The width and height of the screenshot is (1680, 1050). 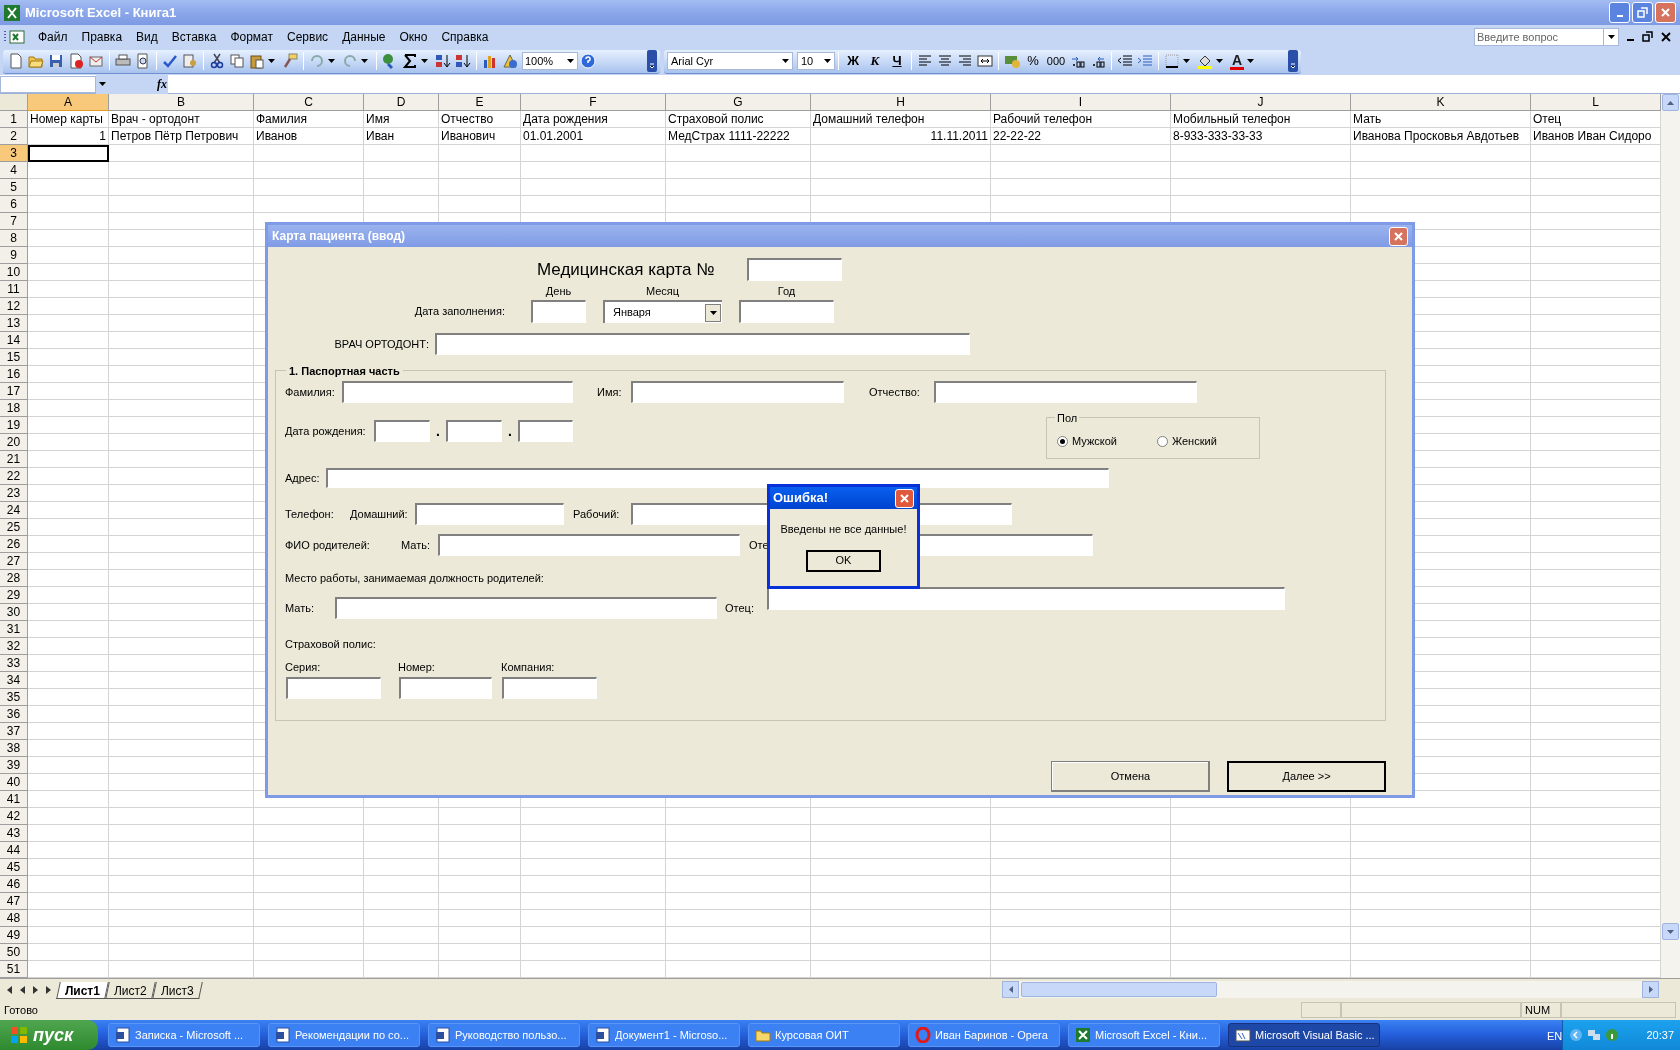 What do you see at coordinates (14, 782) in the screenshot?
I see `row-header: 40` at bounding box center [14, 782].